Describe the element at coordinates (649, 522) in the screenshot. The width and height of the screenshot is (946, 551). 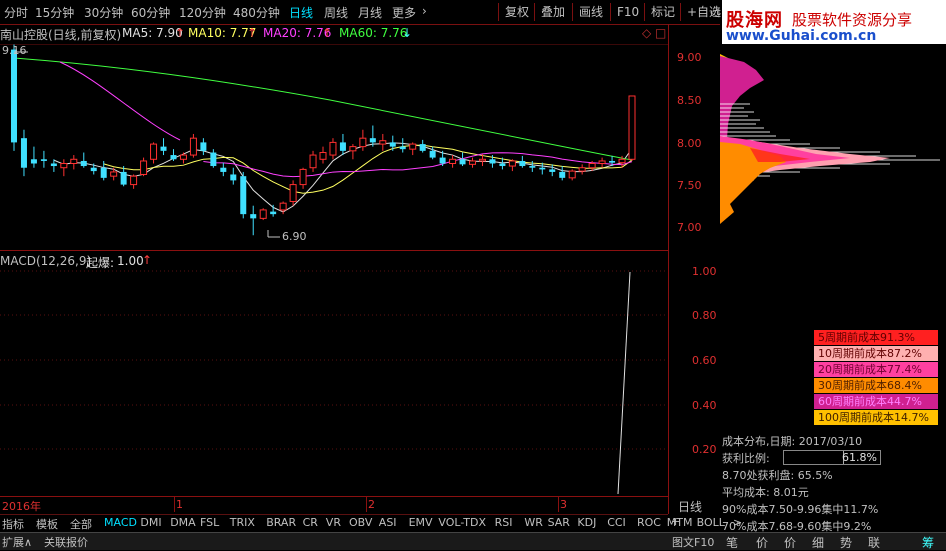
I see `indicator-tab-roc: ROC` at that location.